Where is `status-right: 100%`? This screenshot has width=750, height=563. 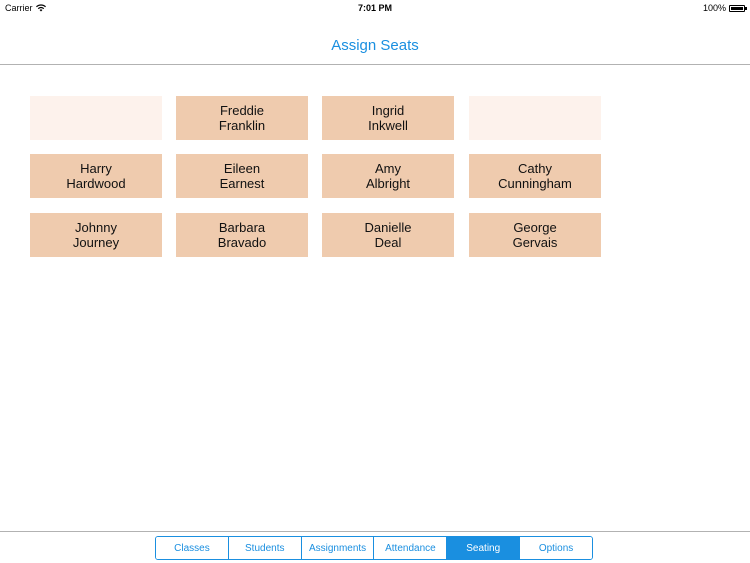
status-right: 100% is located at coordinates (724, 8).